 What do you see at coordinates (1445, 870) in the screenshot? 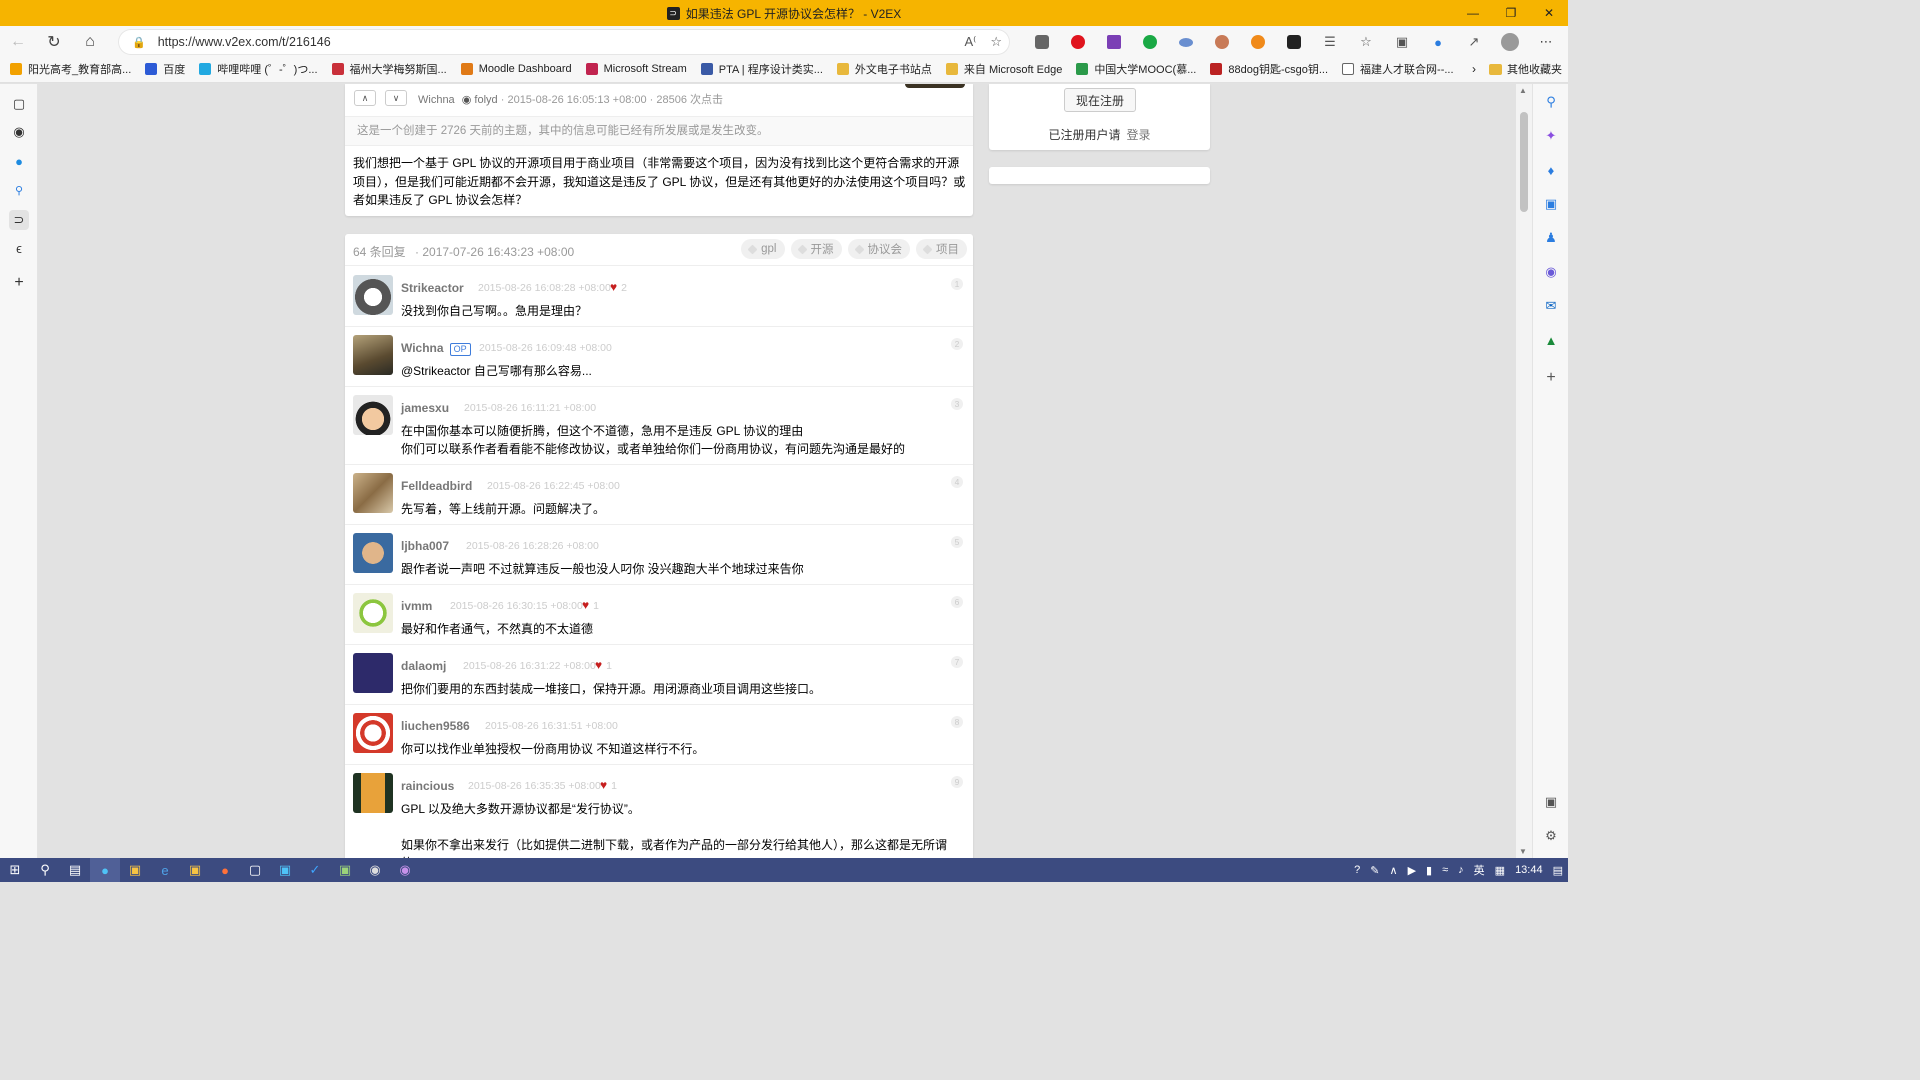
I see `wifi-icon: ≈` at bounding box center [1445, 870].